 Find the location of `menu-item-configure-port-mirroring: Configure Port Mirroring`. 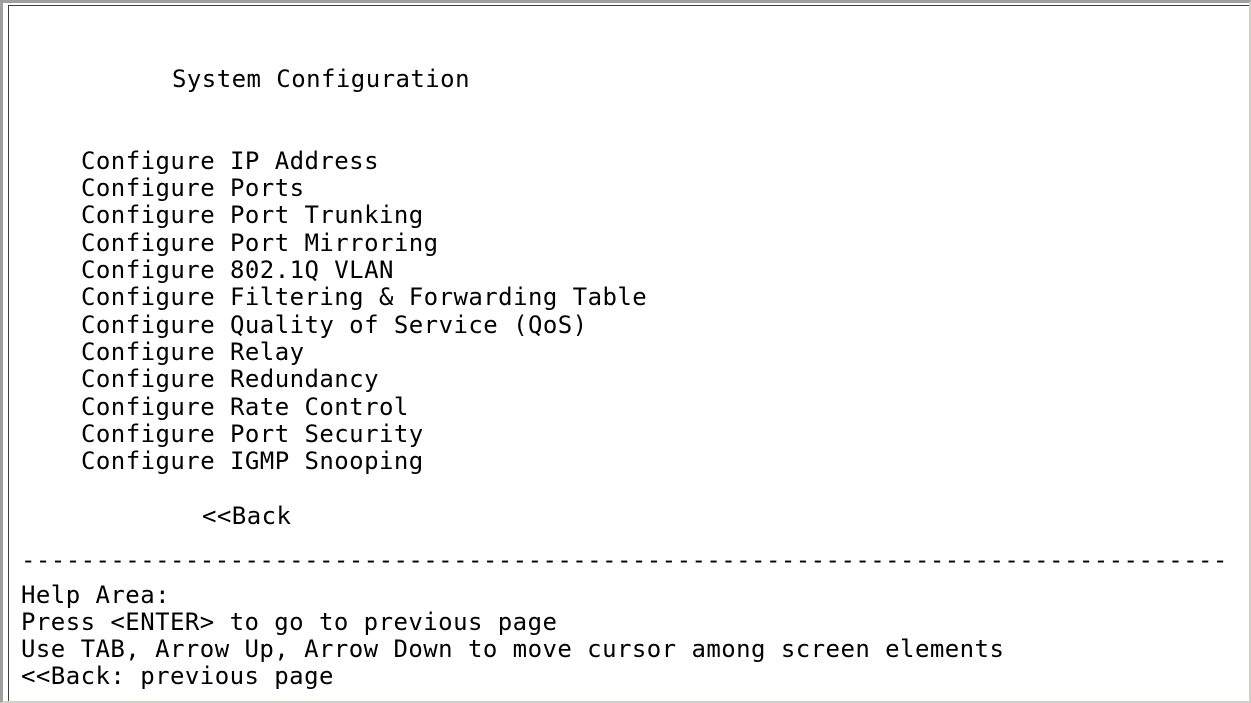

menu-item-configure-port-mirroring: Configure Port Mirroring is located at coordinates (260, 243).